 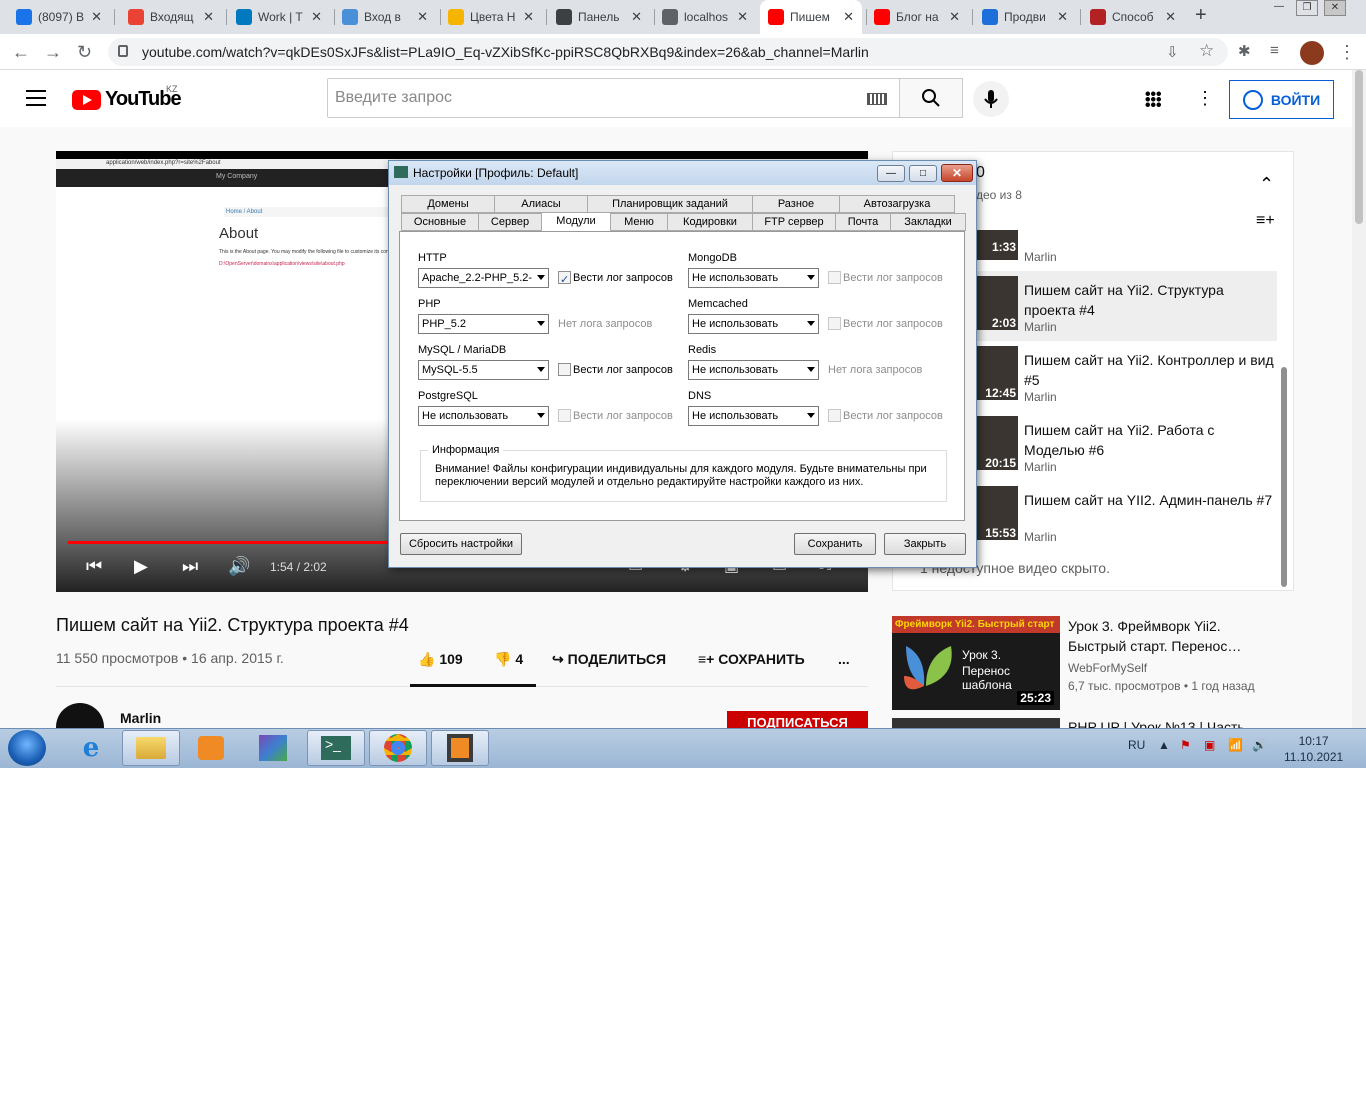 What do you see at coordinates (753, 278) in the screenshot?
I see `mongo-select: Не использовать` at bounding box center [753, 278].